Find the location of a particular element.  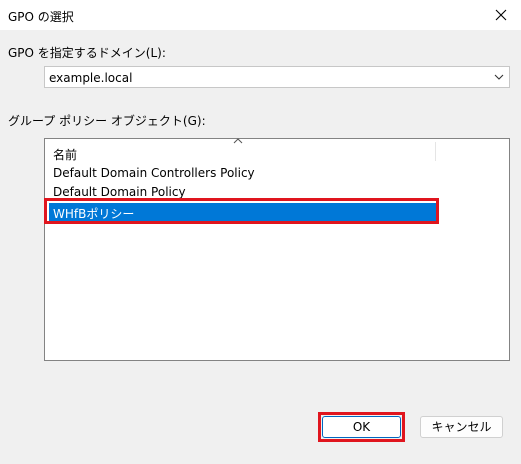

column-header-name: 名前 is located at coordinates (277, 150).